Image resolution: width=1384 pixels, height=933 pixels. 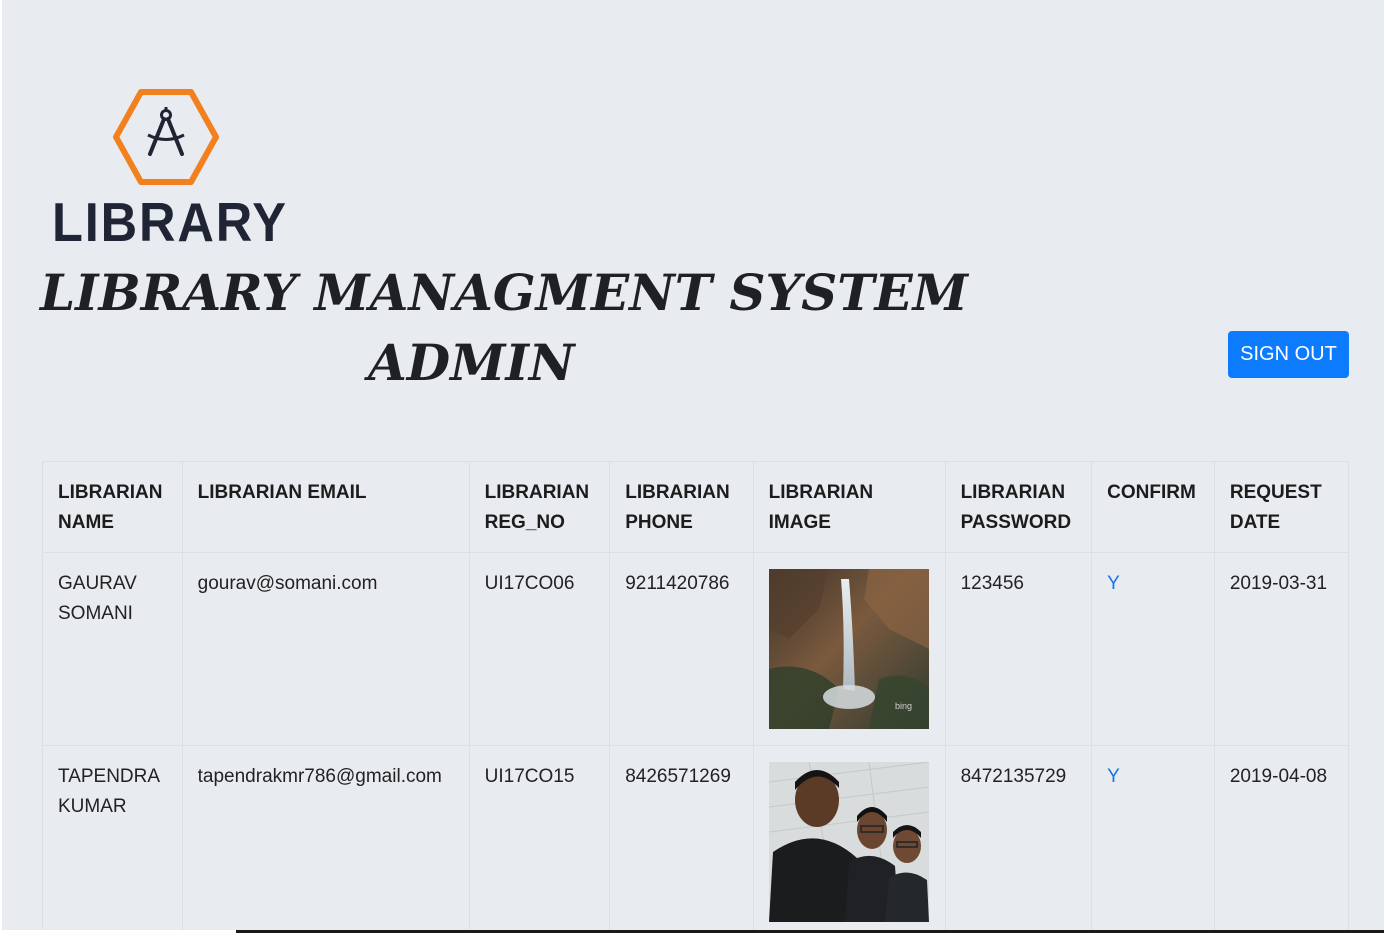 What do you see at coordinates (903, 706) in the screenshot?
I see `image-watermark: bing` at bounding box center [903, 706].